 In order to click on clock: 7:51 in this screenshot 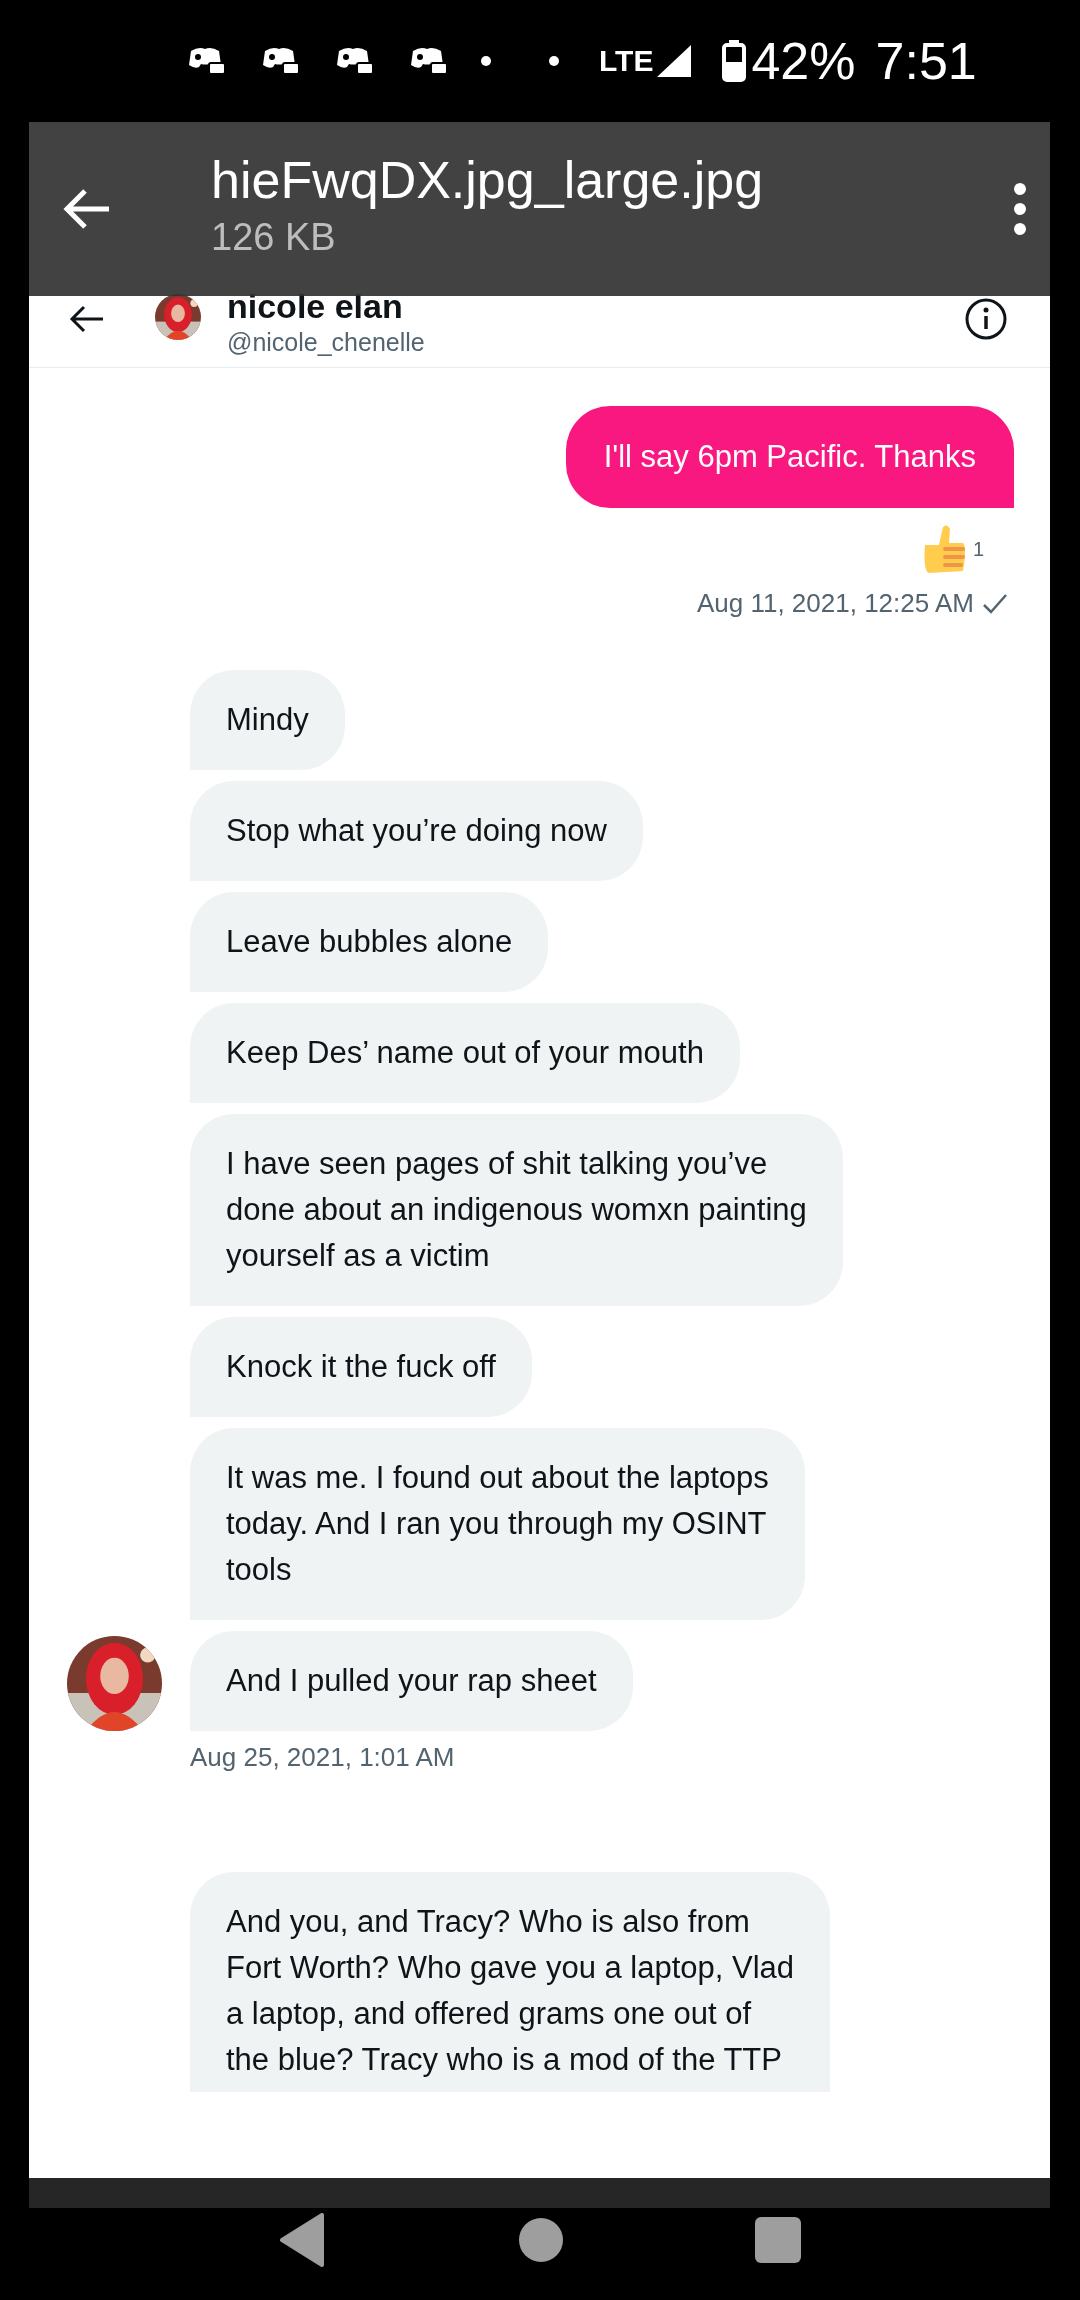, I will do `click(926, 61)`.